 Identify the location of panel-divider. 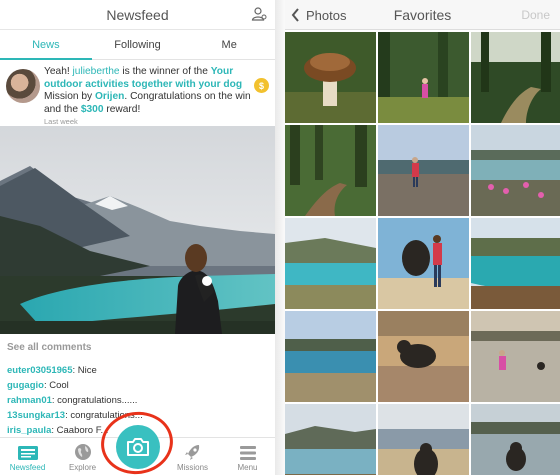
(280, 237).